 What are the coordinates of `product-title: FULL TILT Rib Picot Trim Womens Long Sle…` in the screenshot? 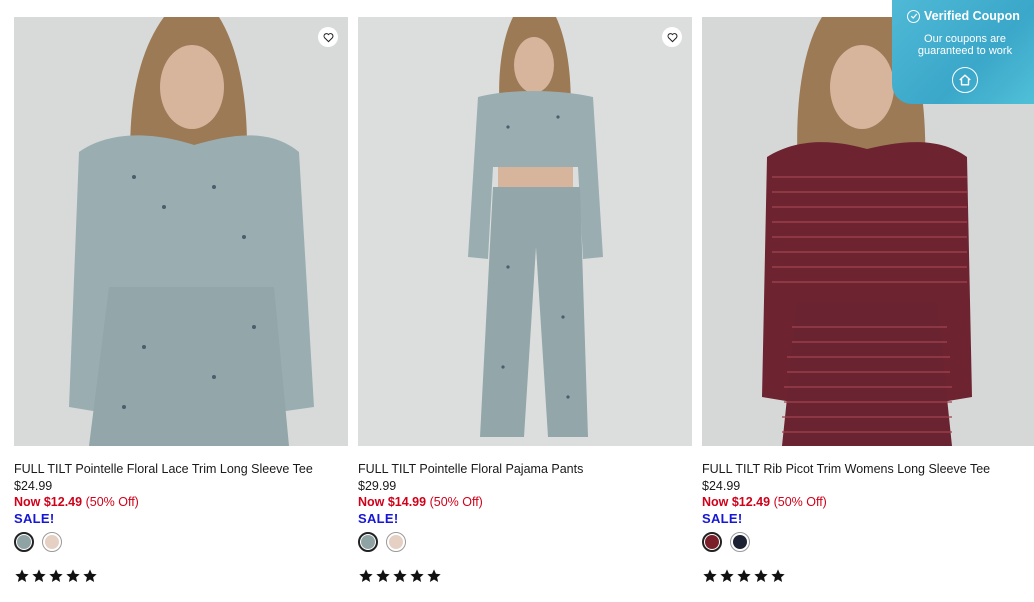 It's located at (846, 469).